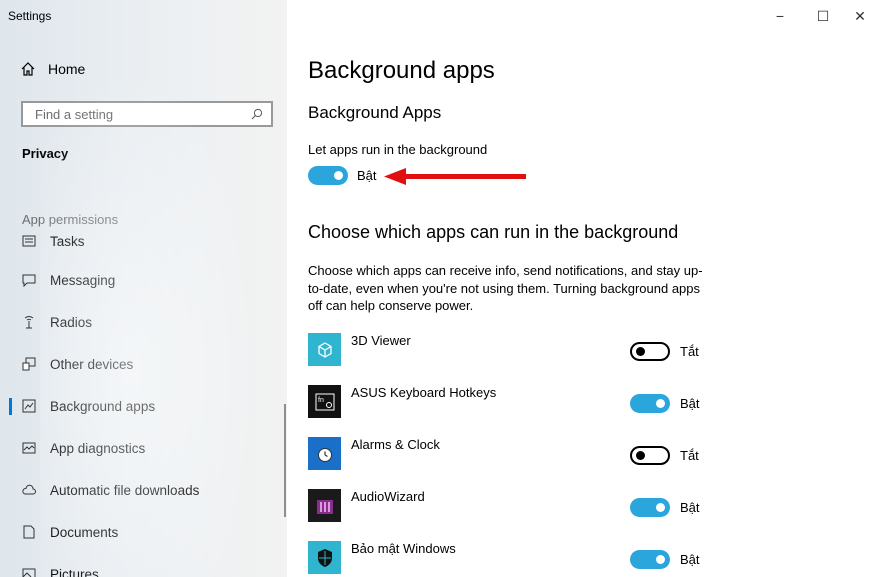  What do you see at coordinates (324, 557) in the screenshot?
I see `windows-security-icon` at bounding box center [324, 557].